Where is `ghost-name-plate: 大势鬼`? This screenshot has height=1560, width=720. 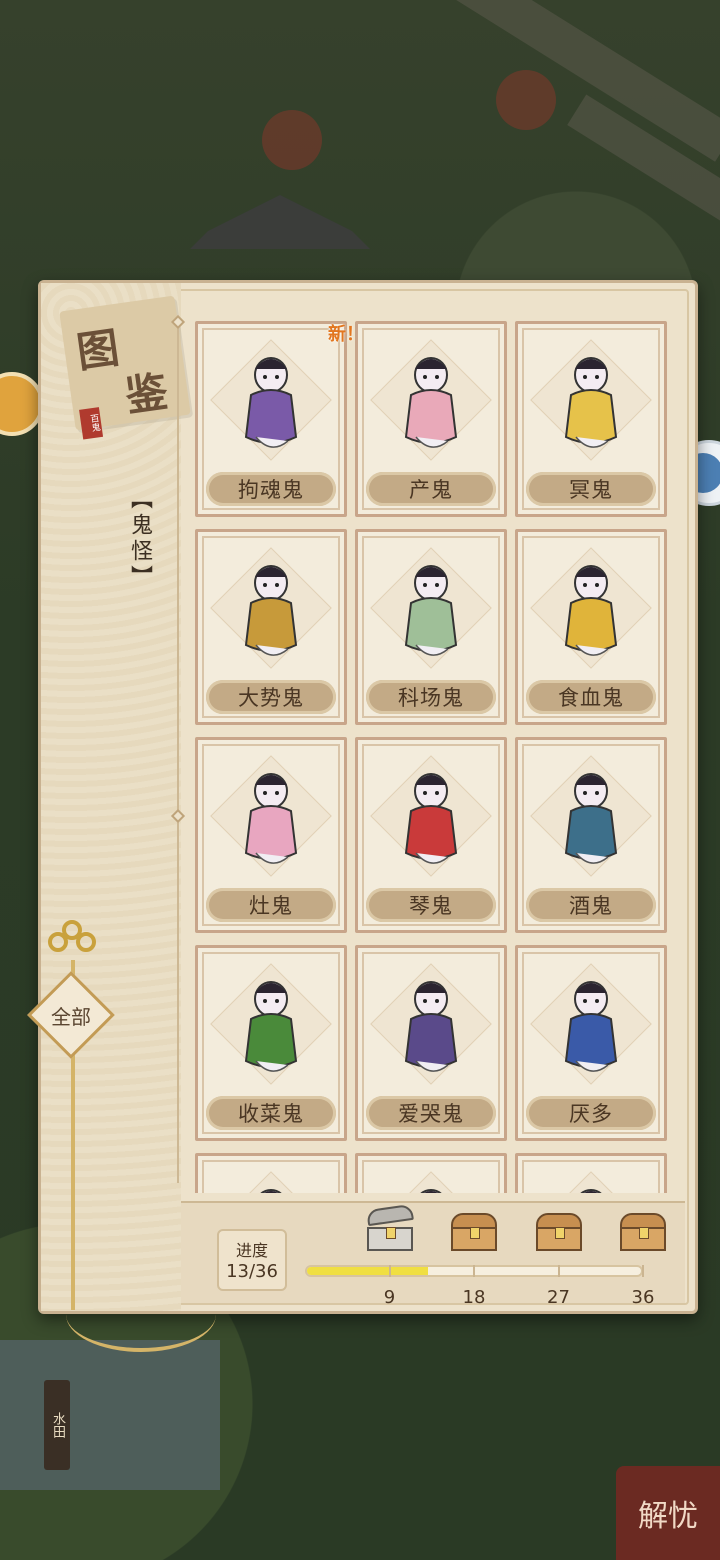
ghost-name-plate: 大势鬼 is located at coordinates (271, 697).